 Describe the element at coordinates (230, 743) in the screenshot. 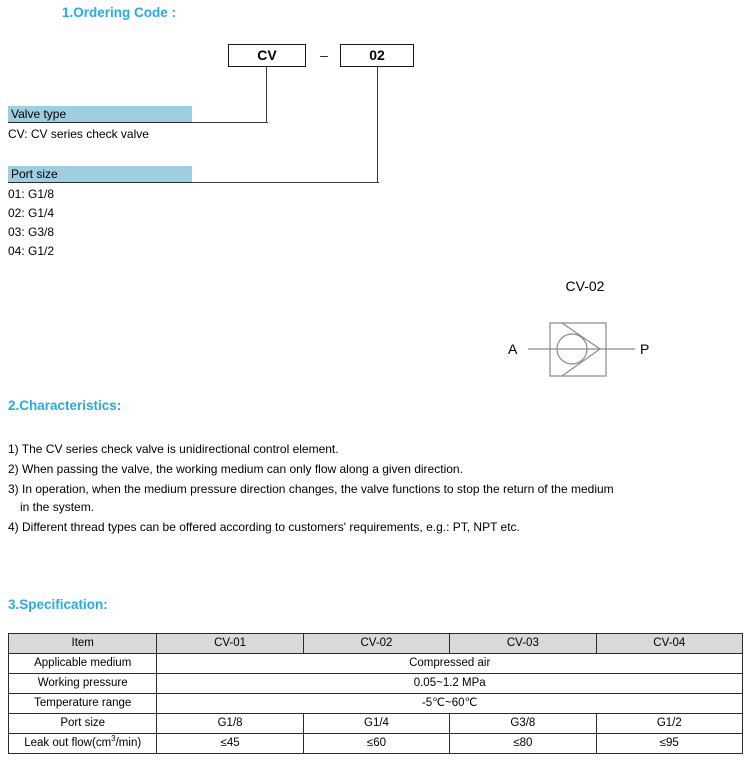

I see `row-value-leak-out-flow-cv-01: ≤45` at that location.